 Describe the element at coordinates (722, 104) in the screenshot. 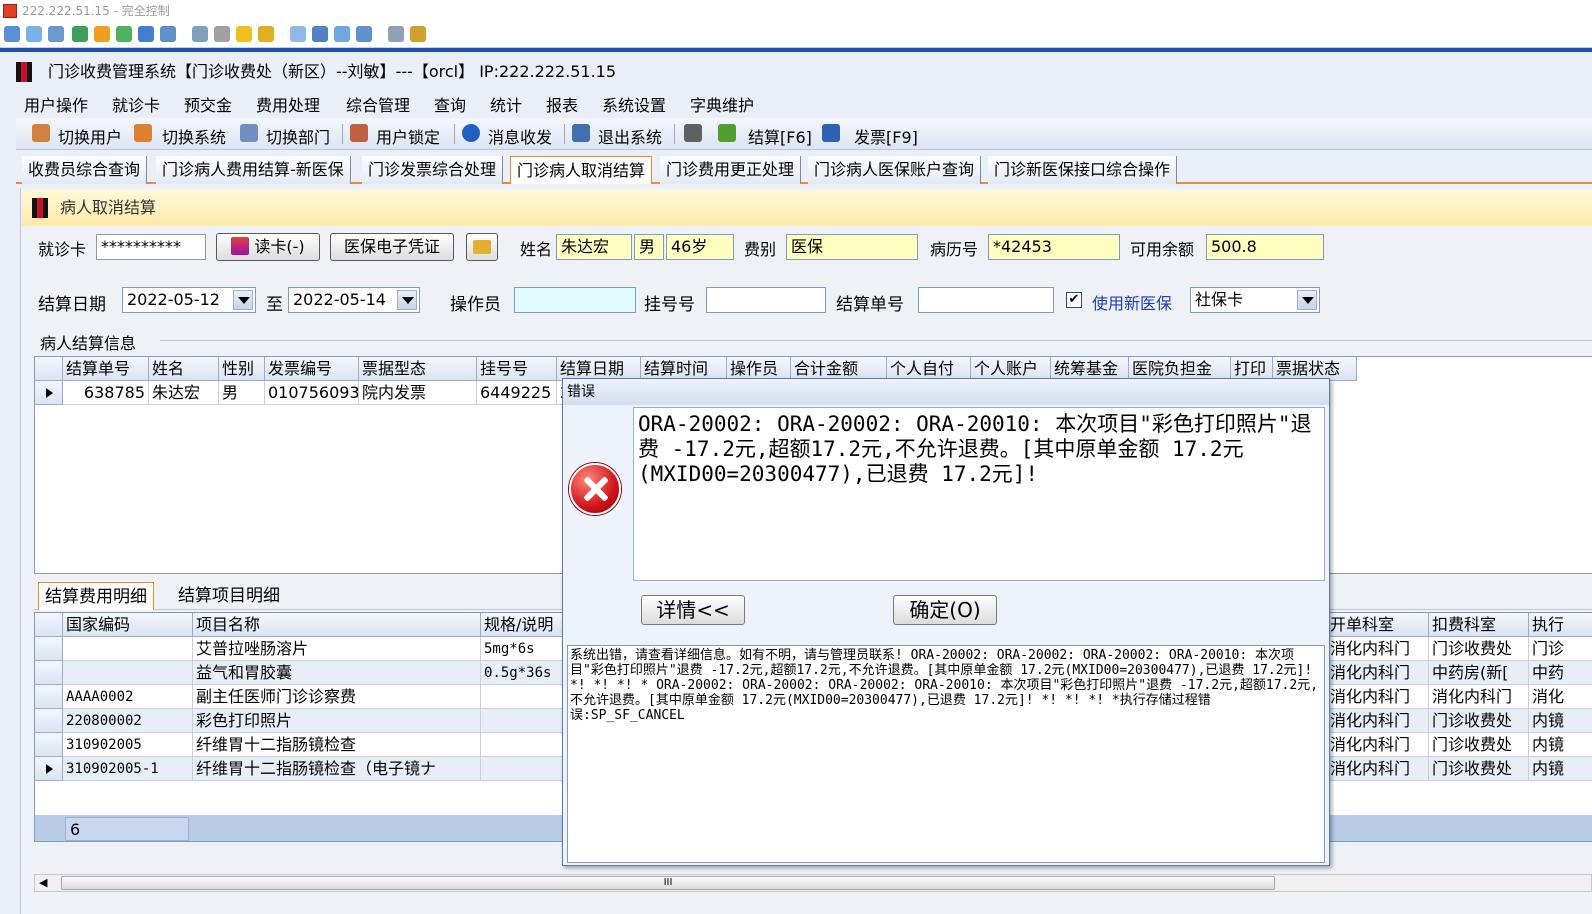

I see `menu-item: 字典维护` at that location.